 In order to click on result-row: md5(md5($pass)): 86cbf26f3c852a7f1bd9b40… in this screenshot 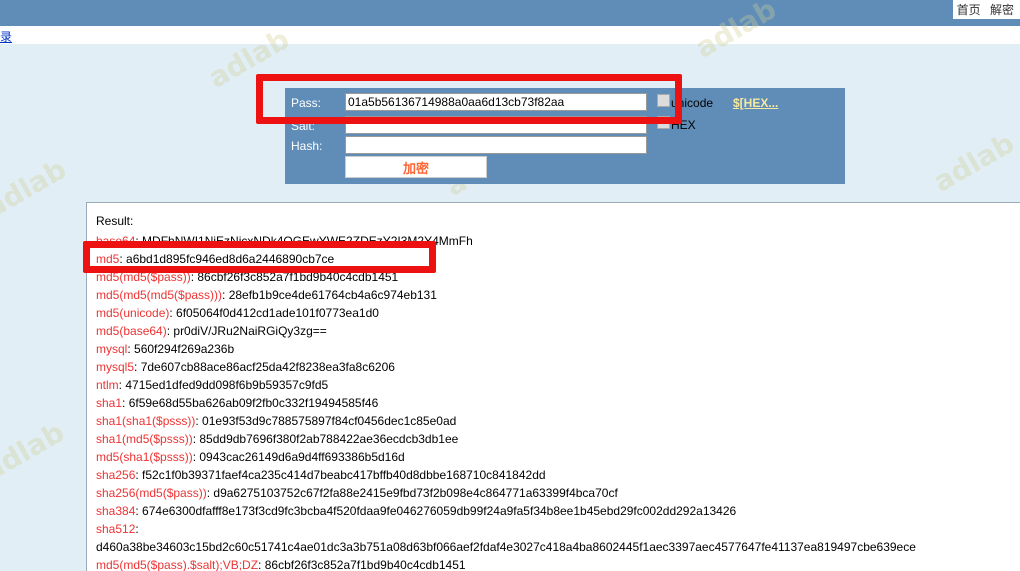, I will do `click(558, 277)`.